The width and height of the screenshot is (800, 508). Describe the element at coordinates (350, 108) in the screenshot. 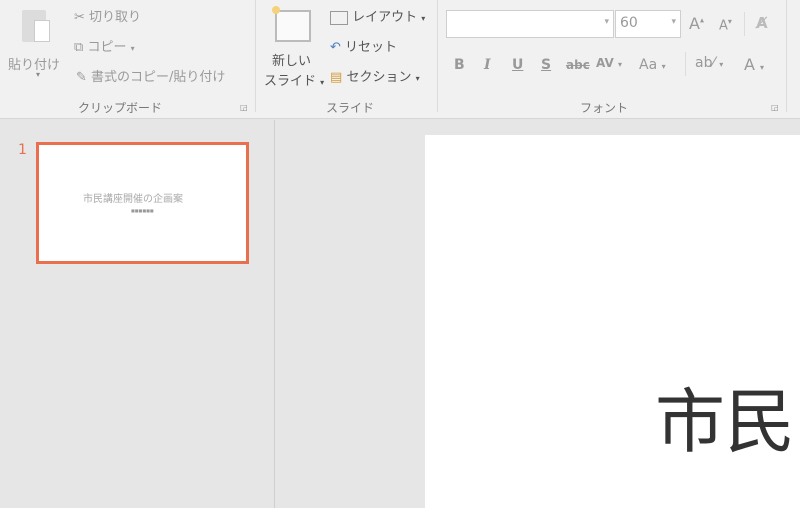

I see `slides-group-label: スライド` at that location.